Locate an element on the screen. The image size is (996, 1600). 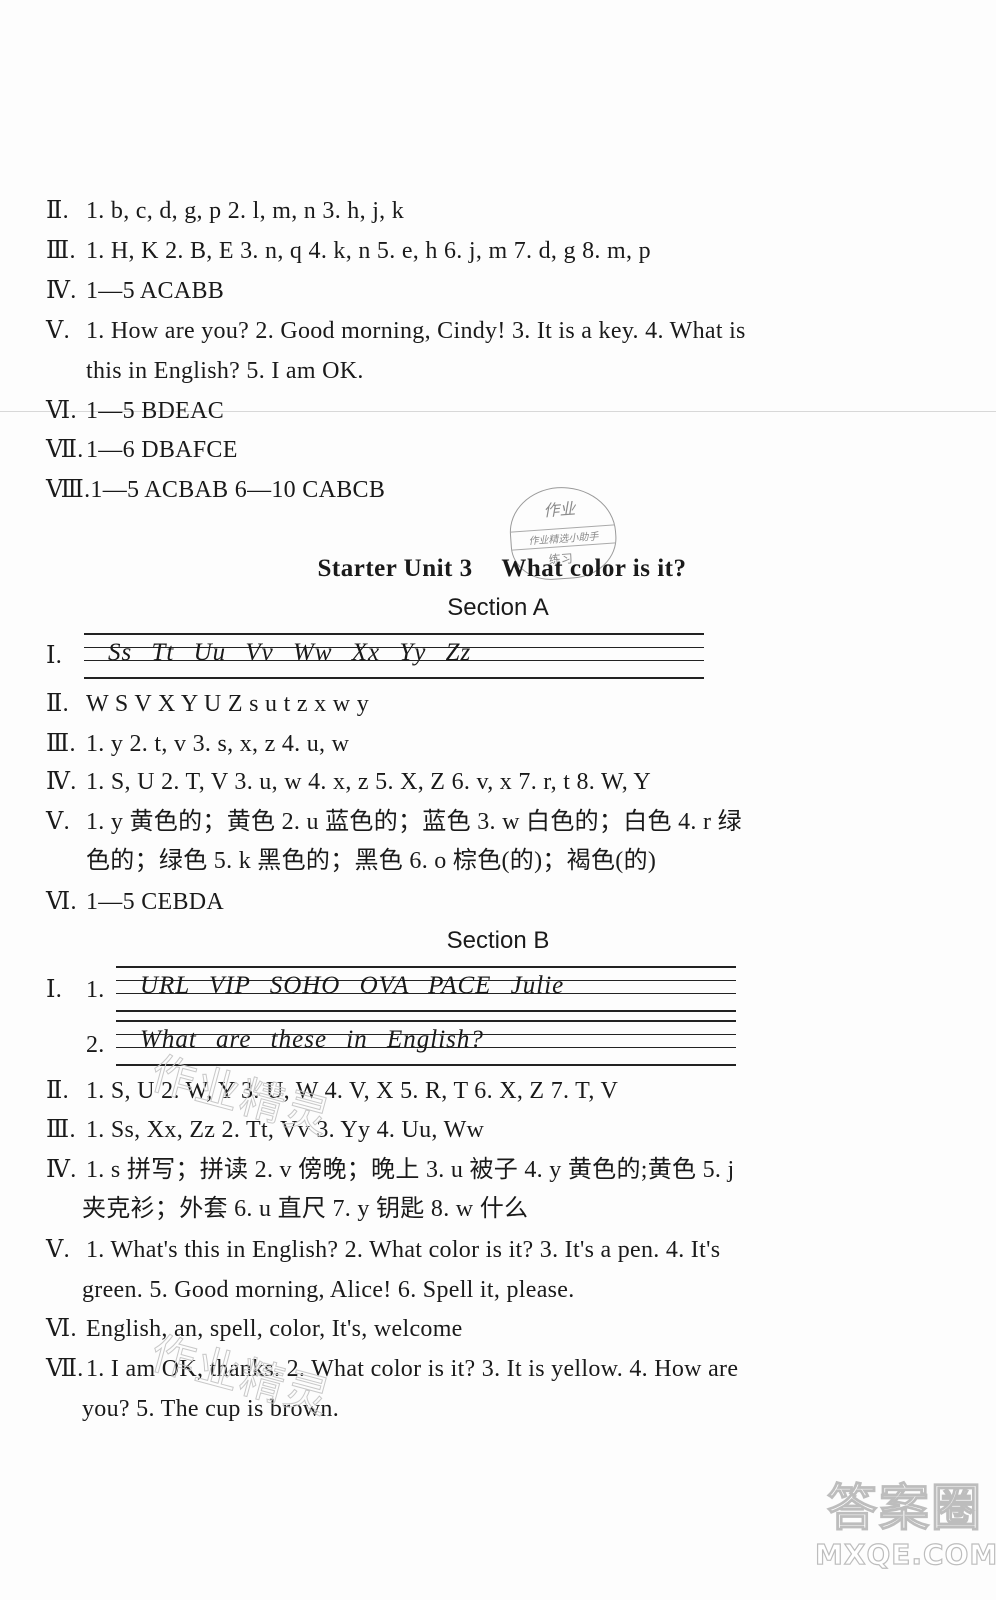
unit-number: Starter Unit 3 is located at coordinates (395, 568).